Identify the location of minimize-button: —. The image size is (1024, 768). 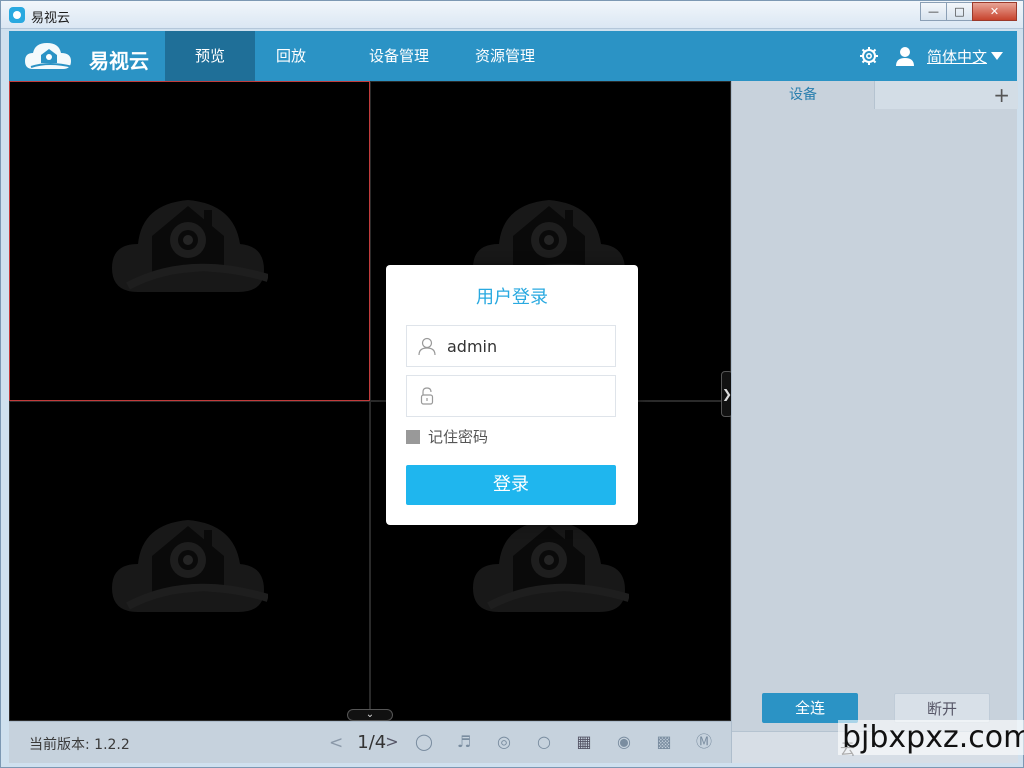
(933, 11).